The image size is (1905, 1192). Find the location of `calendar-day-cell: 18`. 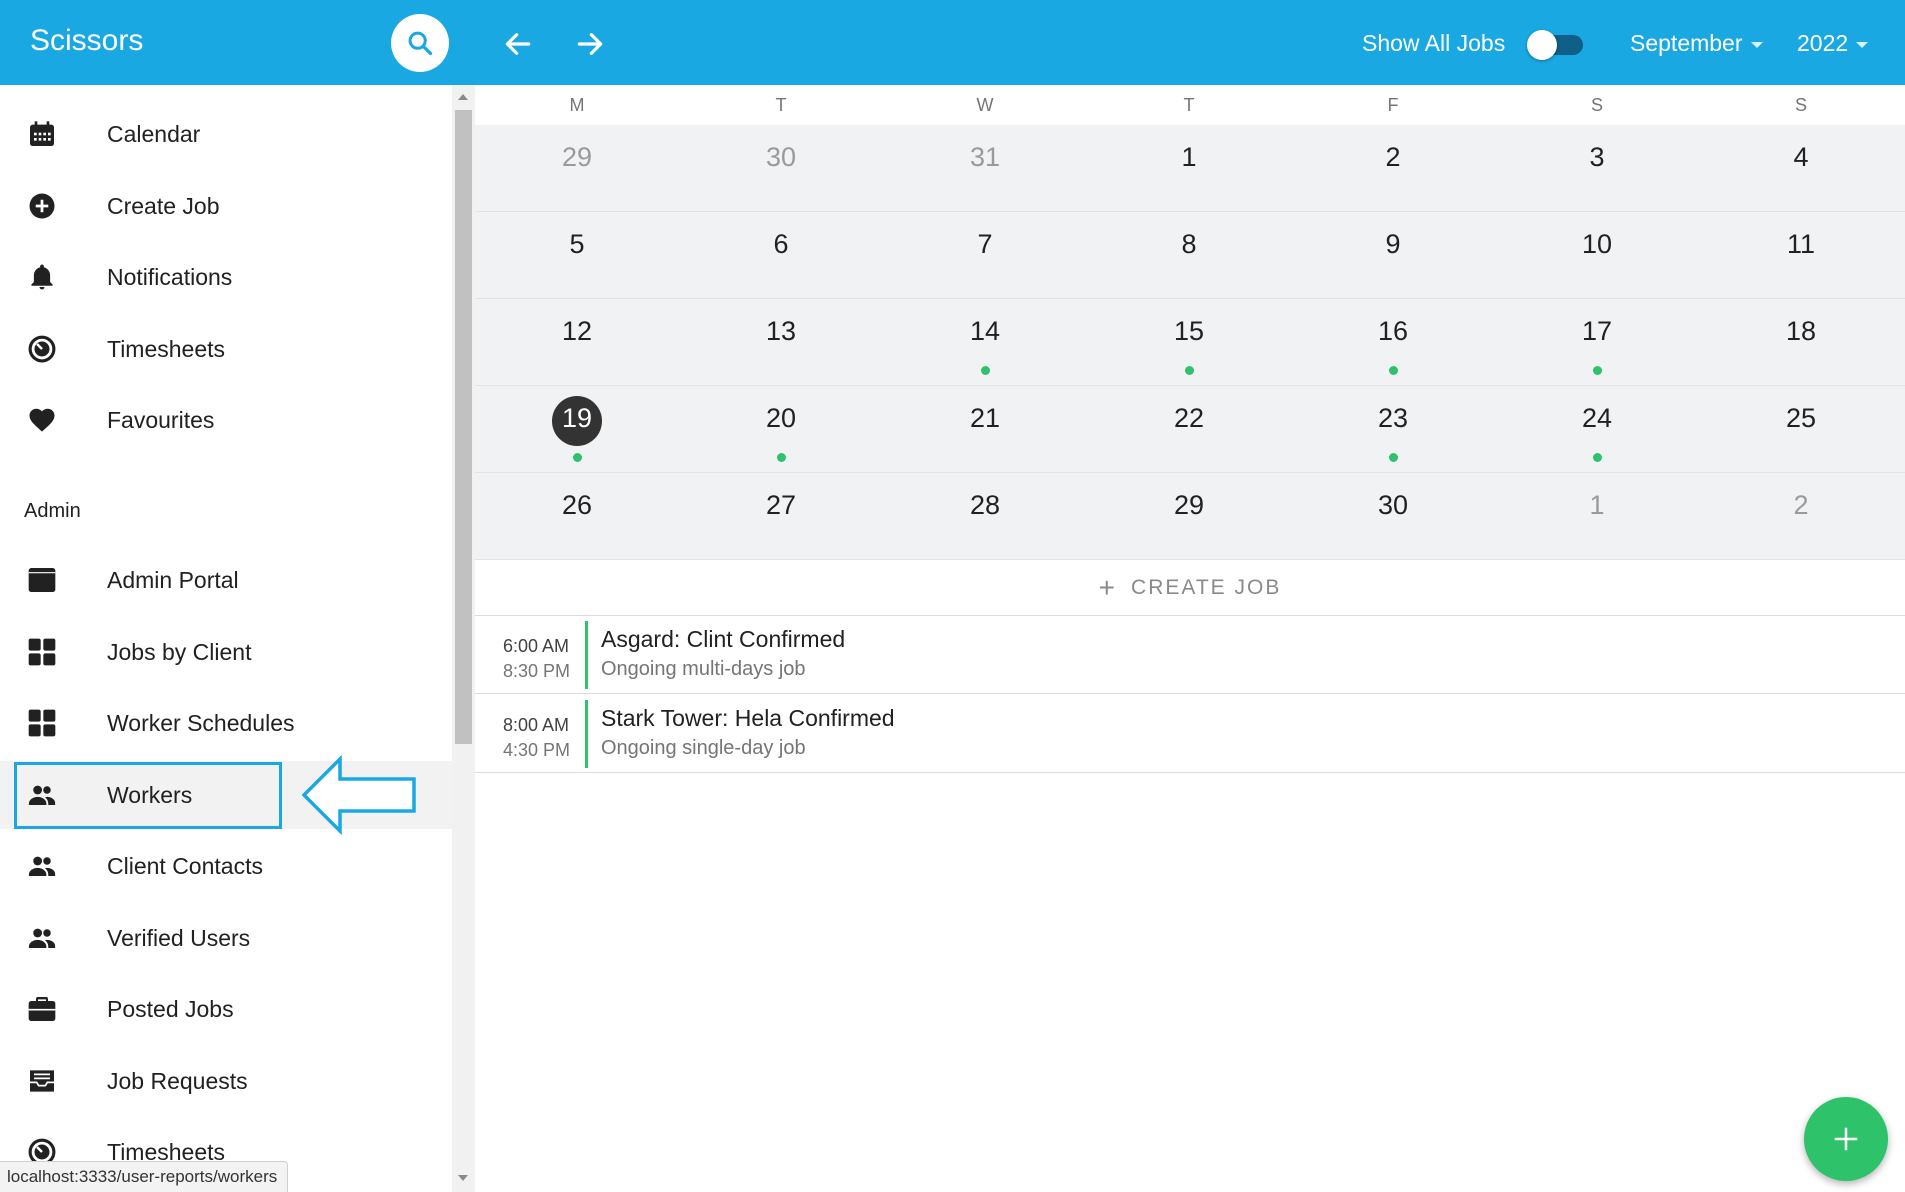

calendar-day-cell: 18 is located at coordinates (1801, 342).